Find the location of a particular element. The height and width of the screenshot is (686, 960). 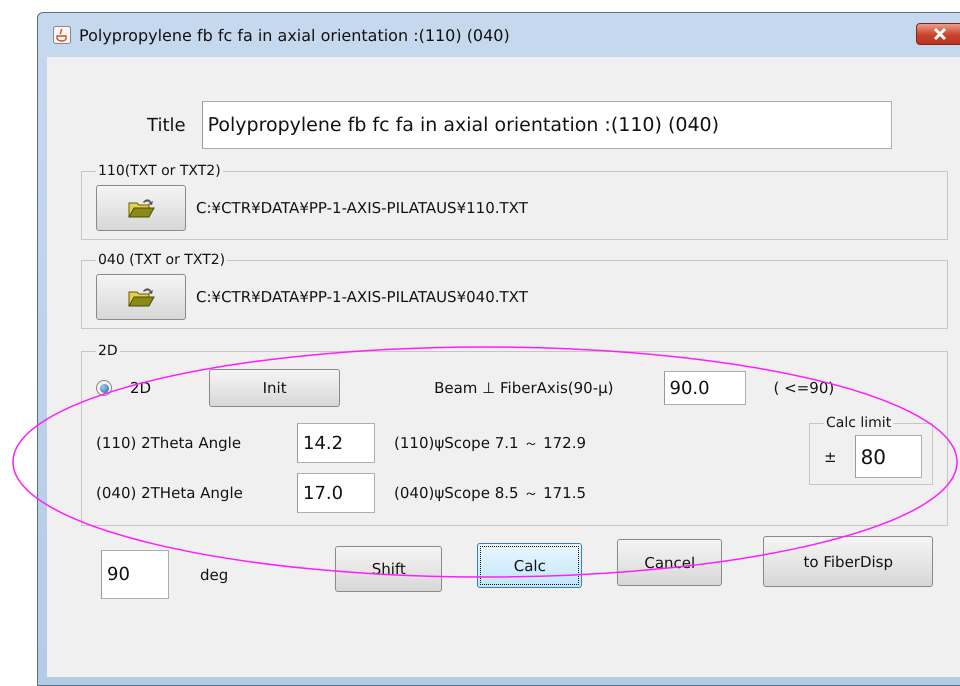

angle-label: (110) 2Theta Angle is located at coordinates (169, 443).